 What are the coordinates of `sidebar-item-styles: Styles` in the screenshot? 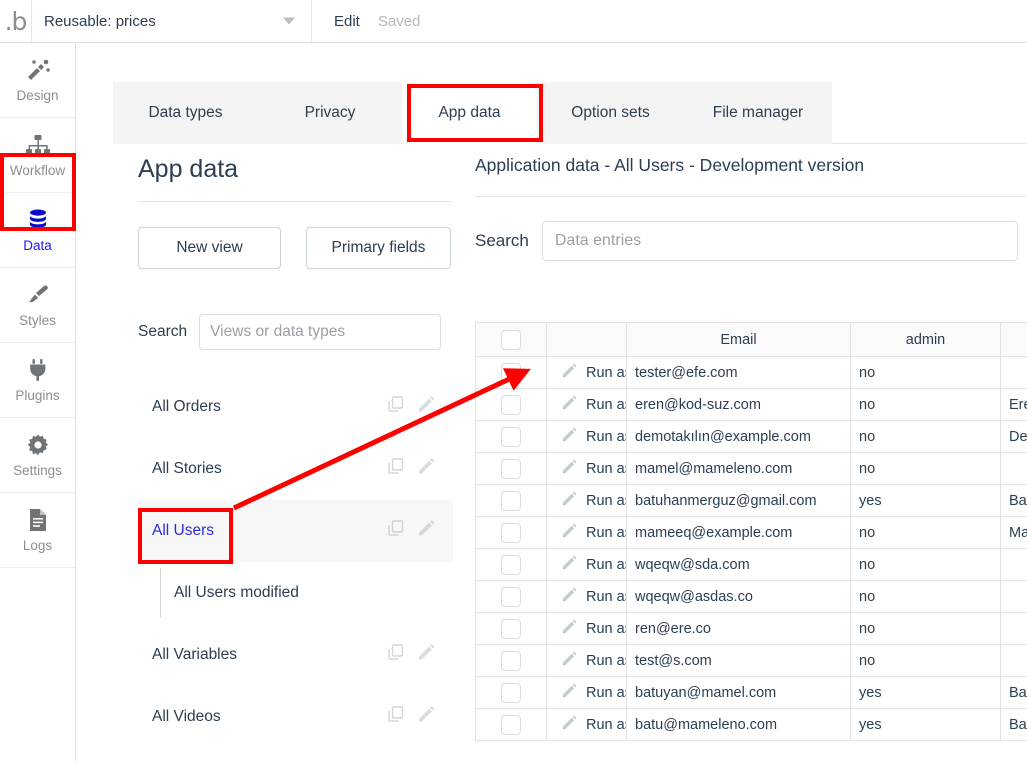 It's located at (37, 305).